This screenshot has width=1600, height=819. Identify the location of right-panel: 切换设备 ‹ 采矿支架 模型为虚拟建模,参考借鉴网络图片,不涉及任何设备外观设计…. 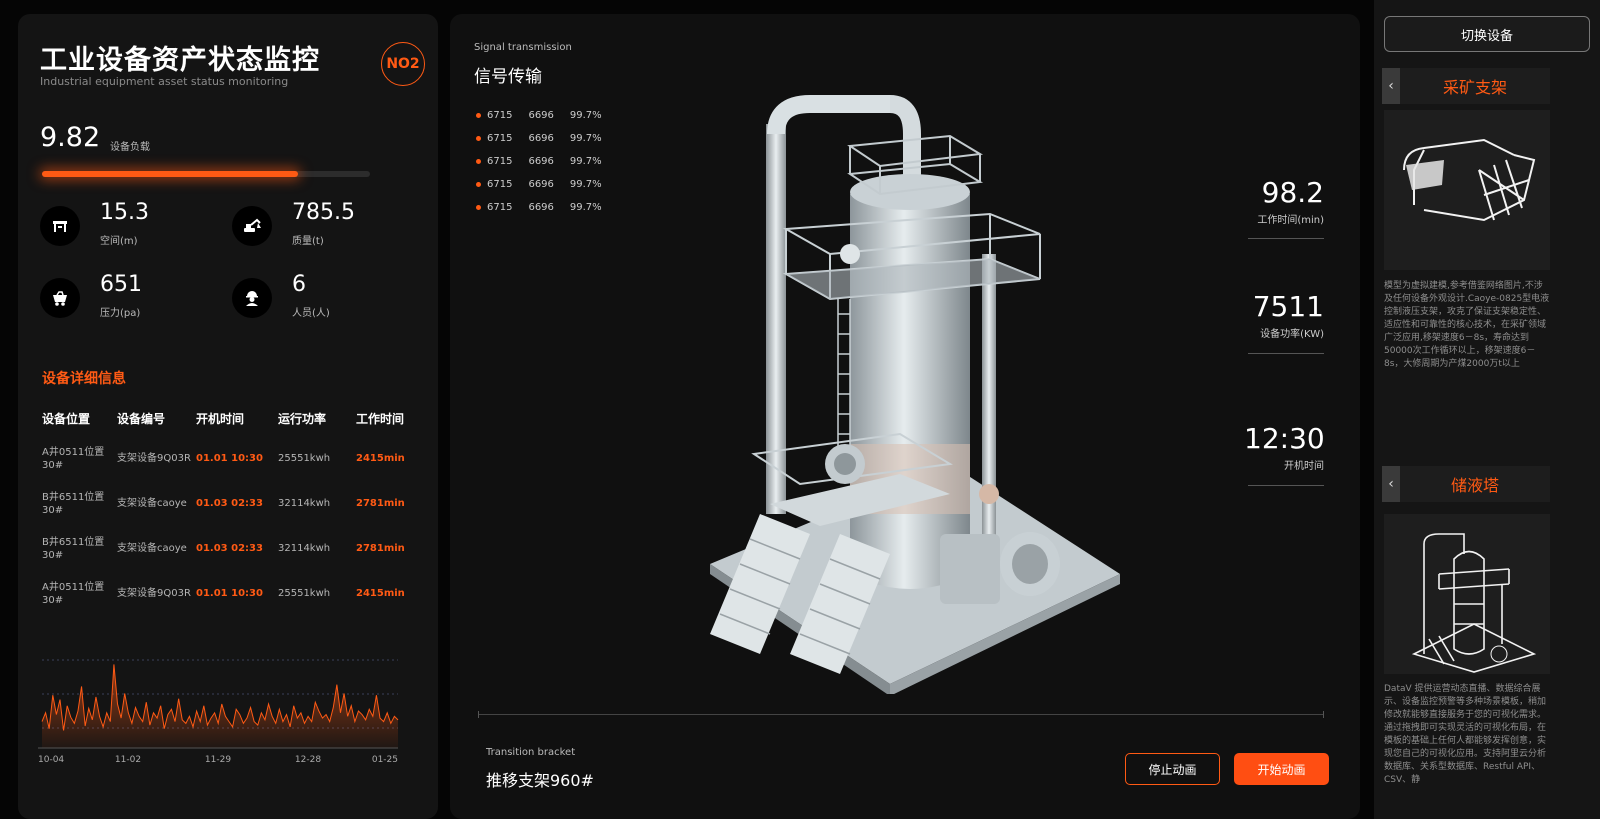
(1487, 409).